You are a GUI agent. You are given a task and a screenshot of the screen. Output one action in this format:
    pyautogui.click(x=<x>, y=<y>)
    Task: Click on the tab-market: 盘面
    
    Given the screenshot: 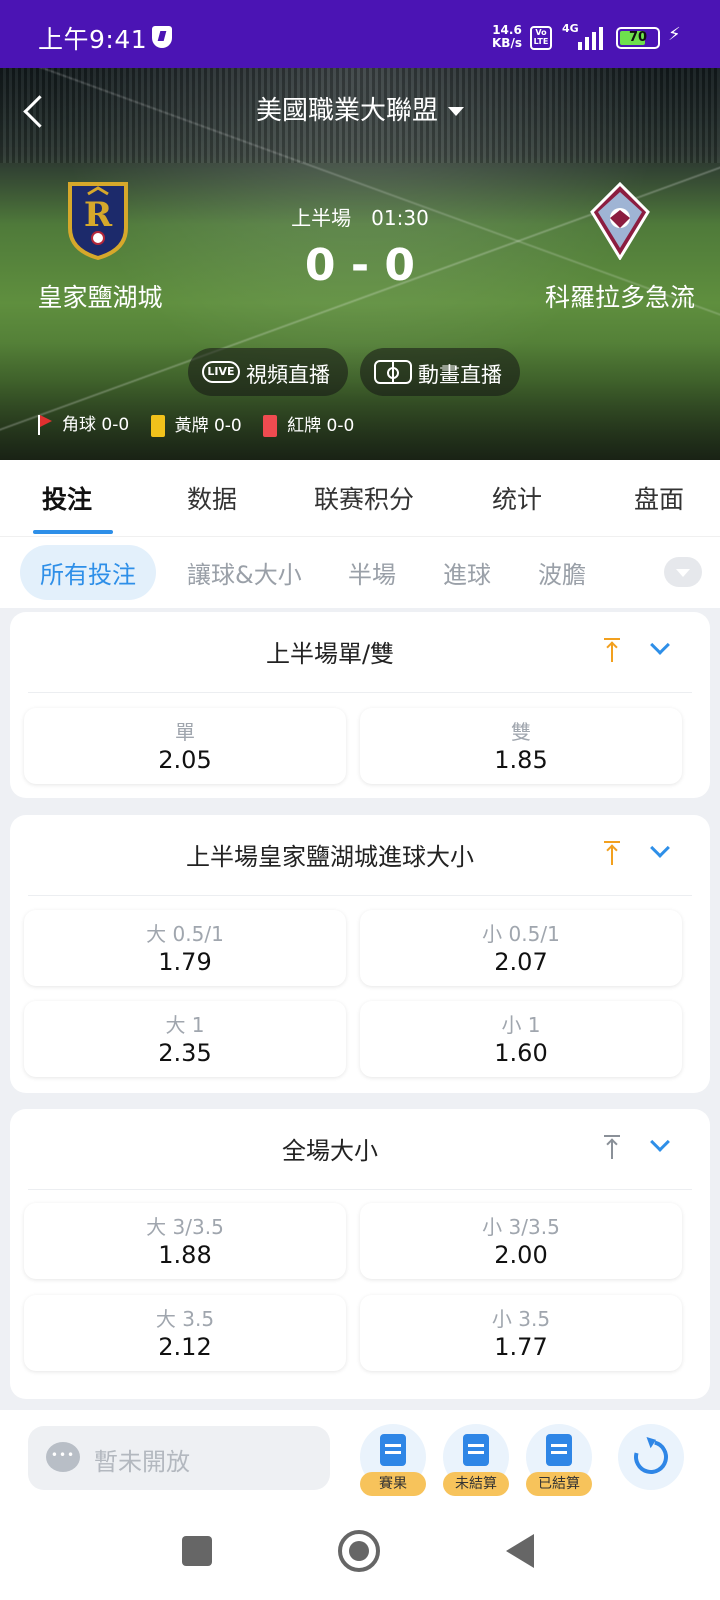 What is the action you would take?
    pyautogui.click(x=659, y=498)
    